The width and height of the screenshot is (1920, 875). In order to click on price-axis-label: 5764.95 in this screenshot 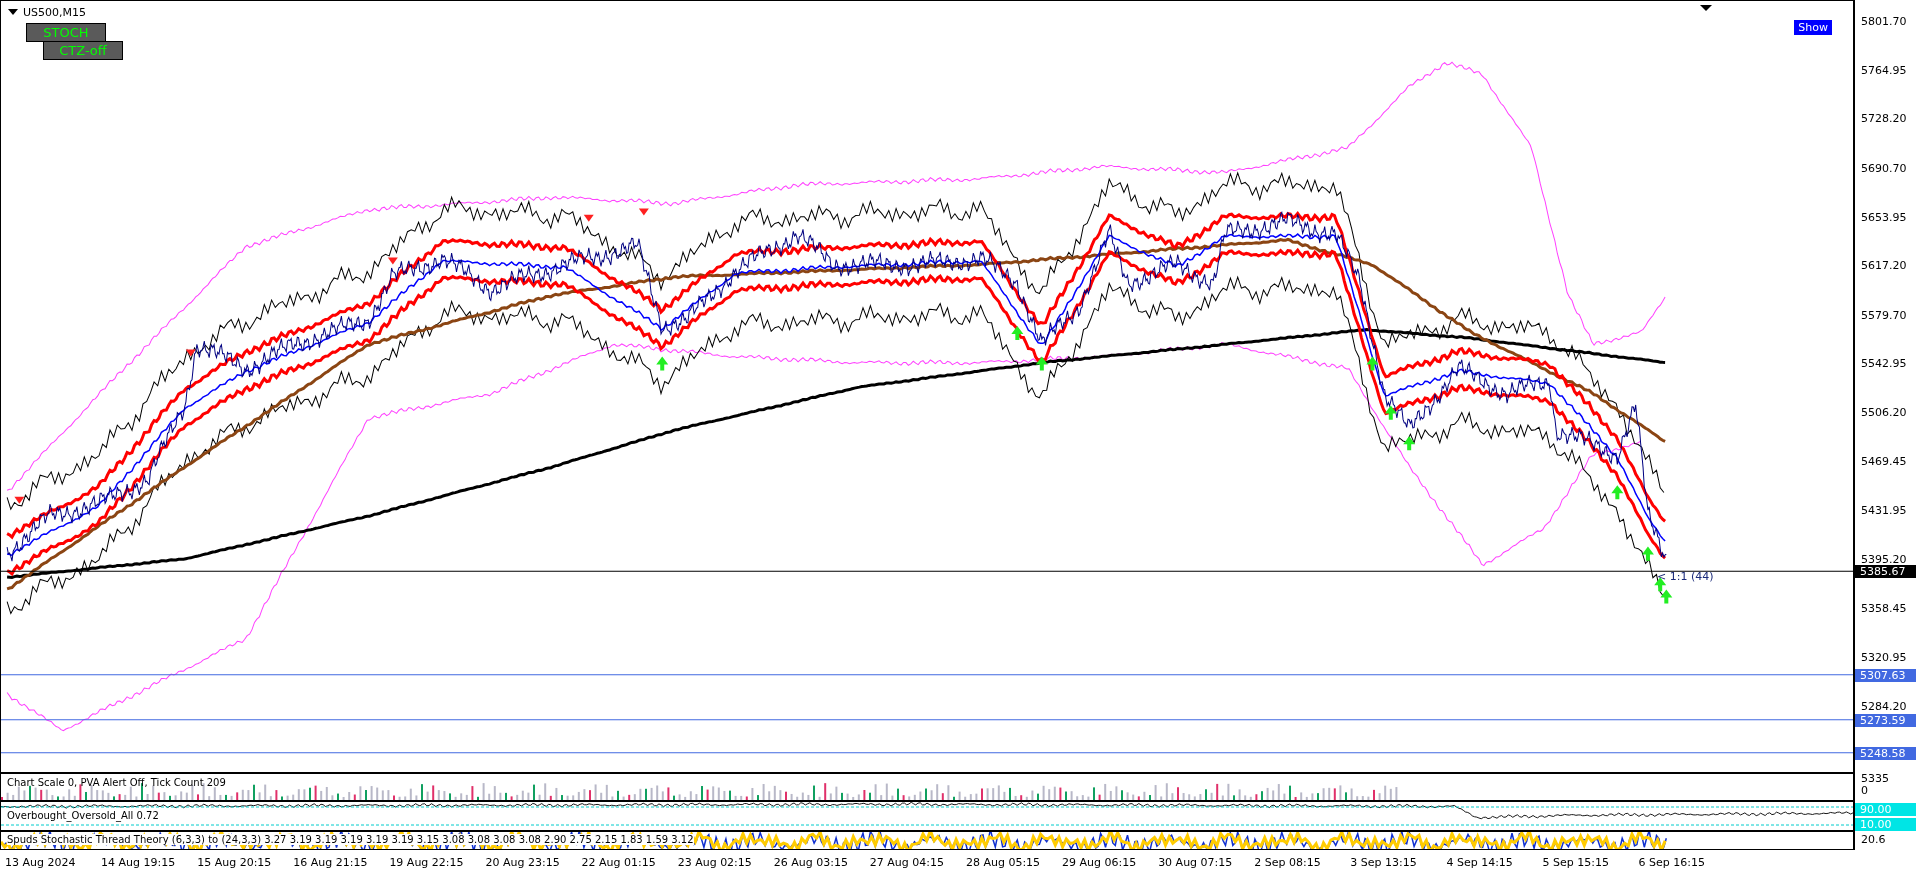, I will do `click(1884, 70)`.